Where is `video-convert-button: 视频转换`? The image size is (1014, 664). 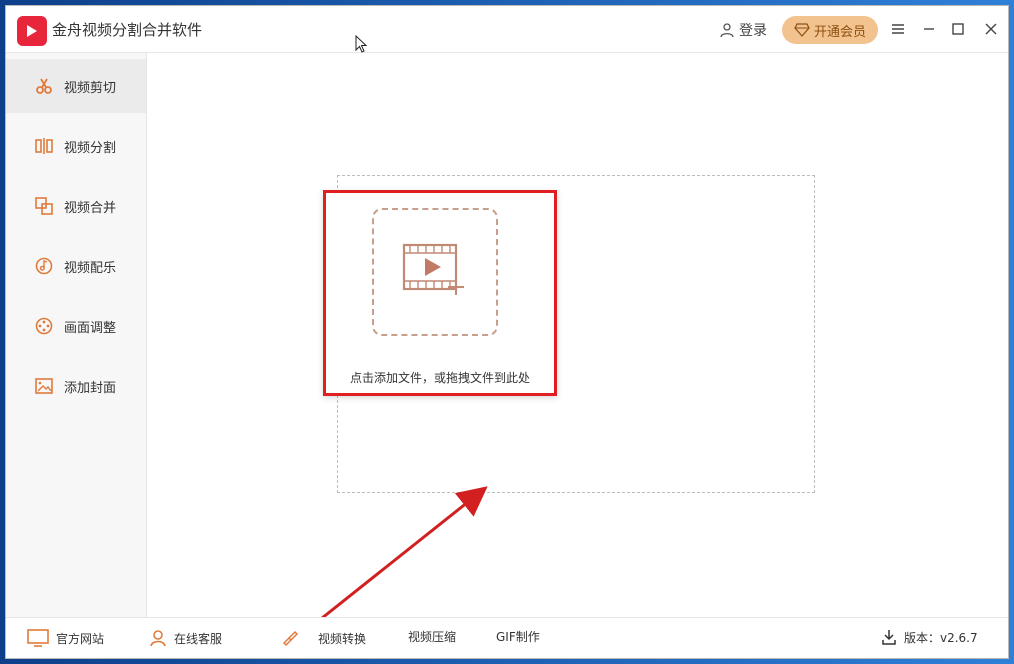 video-convert-button: 视频转换 is located at coordinates (323, 638).